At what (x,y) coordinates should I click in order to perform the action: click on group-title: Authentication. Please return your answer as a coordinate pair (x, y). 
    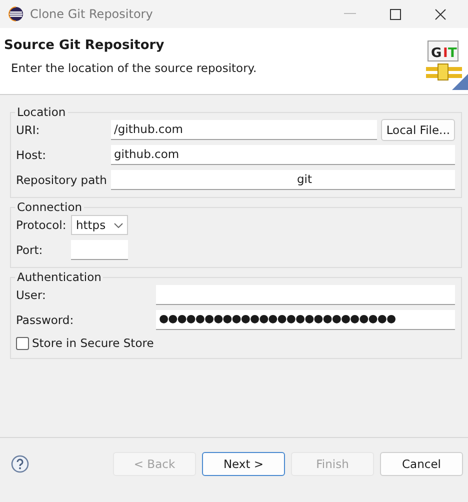
    Looking at the image, I should click on (59, 277).